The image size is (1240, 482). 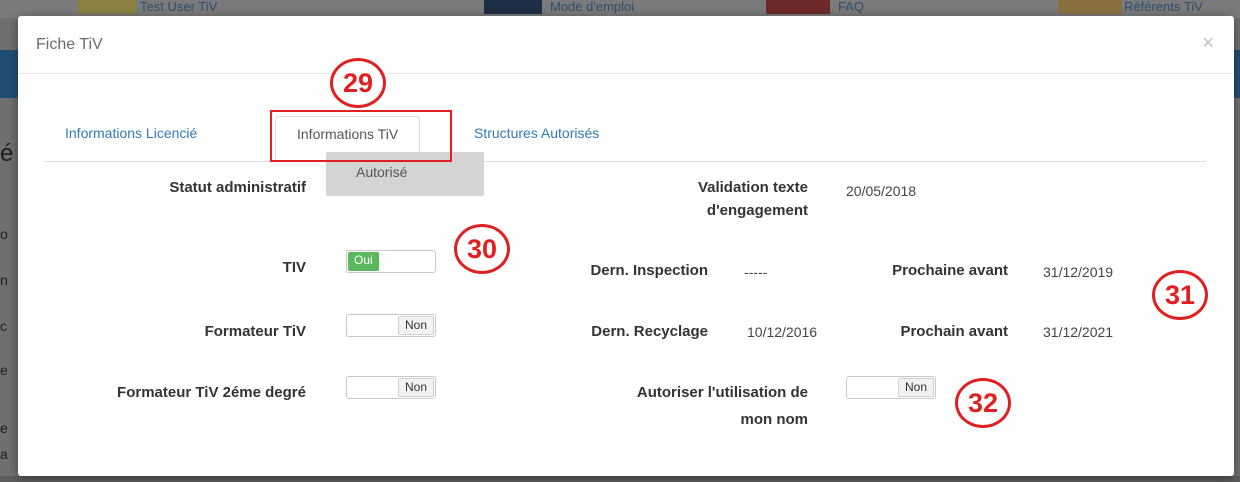 I want to click on autoriser-nom-label: Autoriser l'utilisation de mon nom, so click(x=674, y=406).